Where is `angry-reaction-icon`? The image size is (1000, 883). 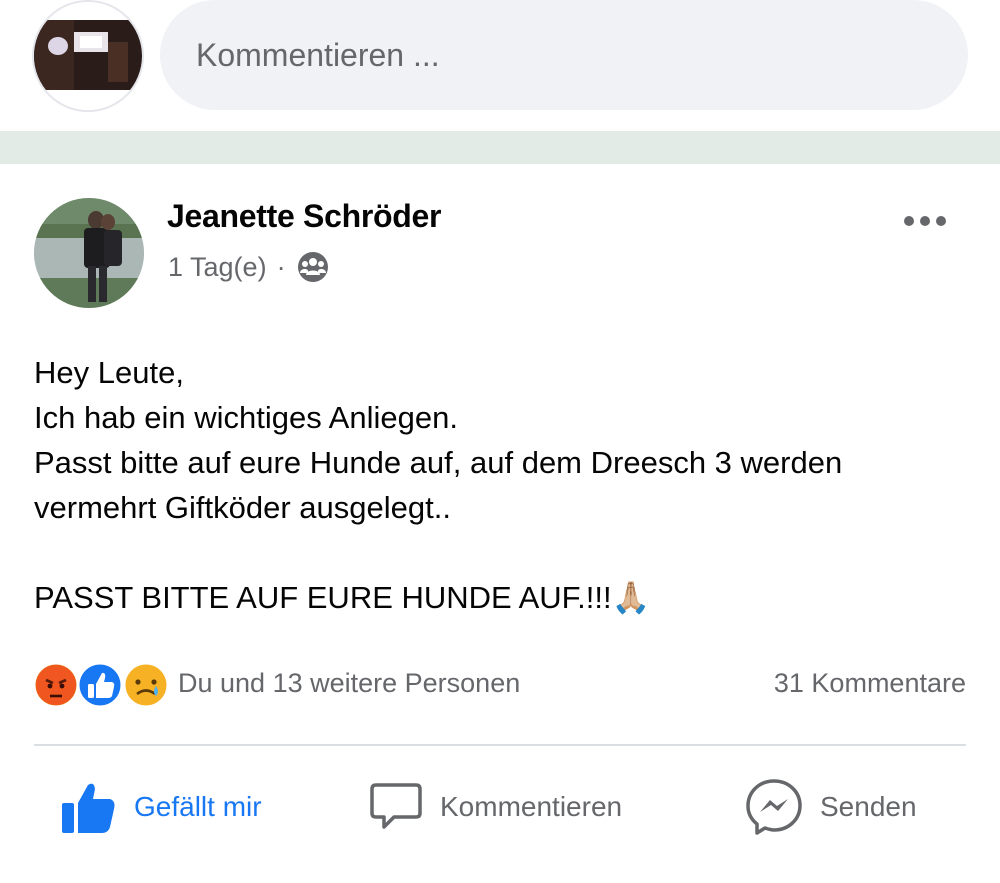 angry-reaction-icon is located at coordinates (56, 685).